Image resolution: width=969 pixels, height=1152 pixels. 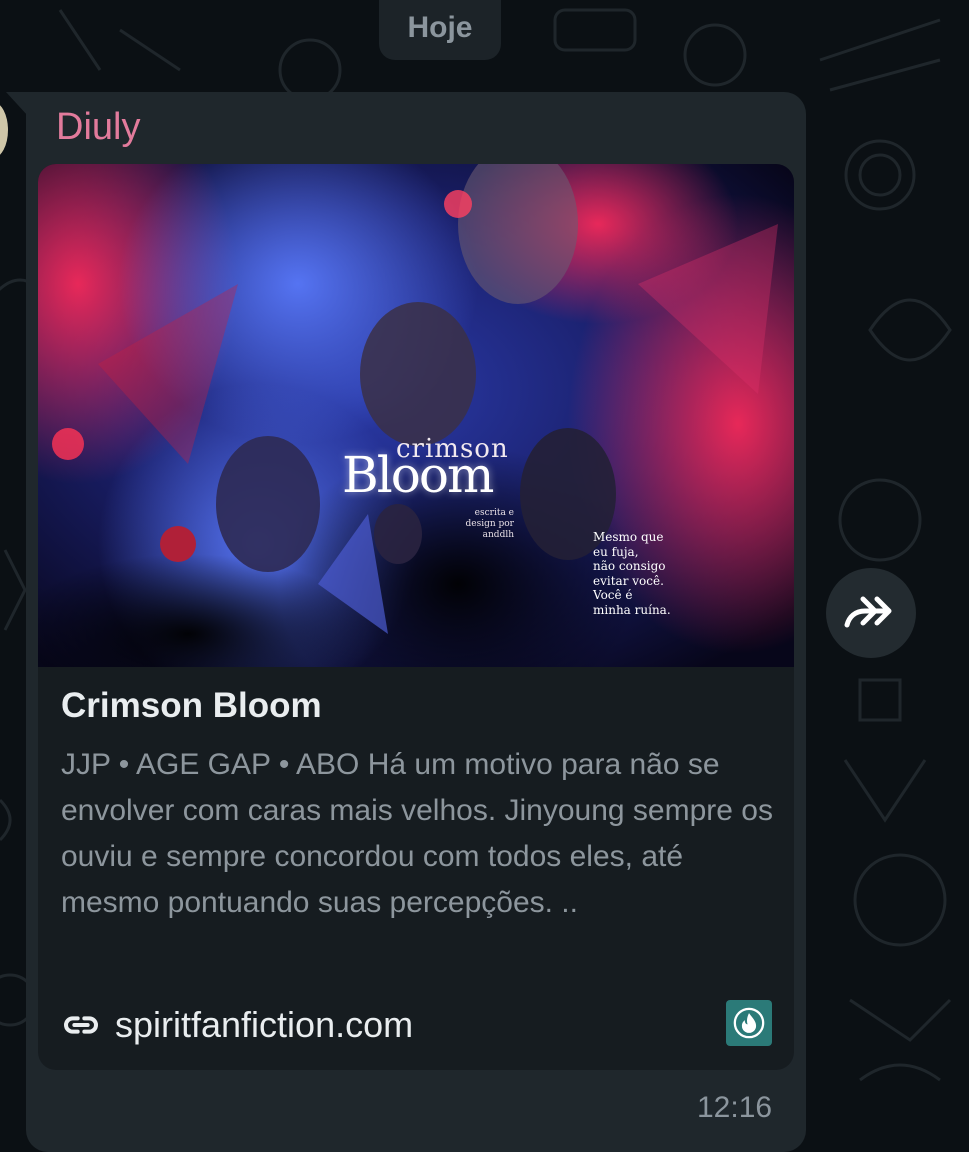 What do you see at coordinates (616, 551) in the screenshot?
I see `artwork-quote-line: eu fuja,` at bounding box center [616, 551].